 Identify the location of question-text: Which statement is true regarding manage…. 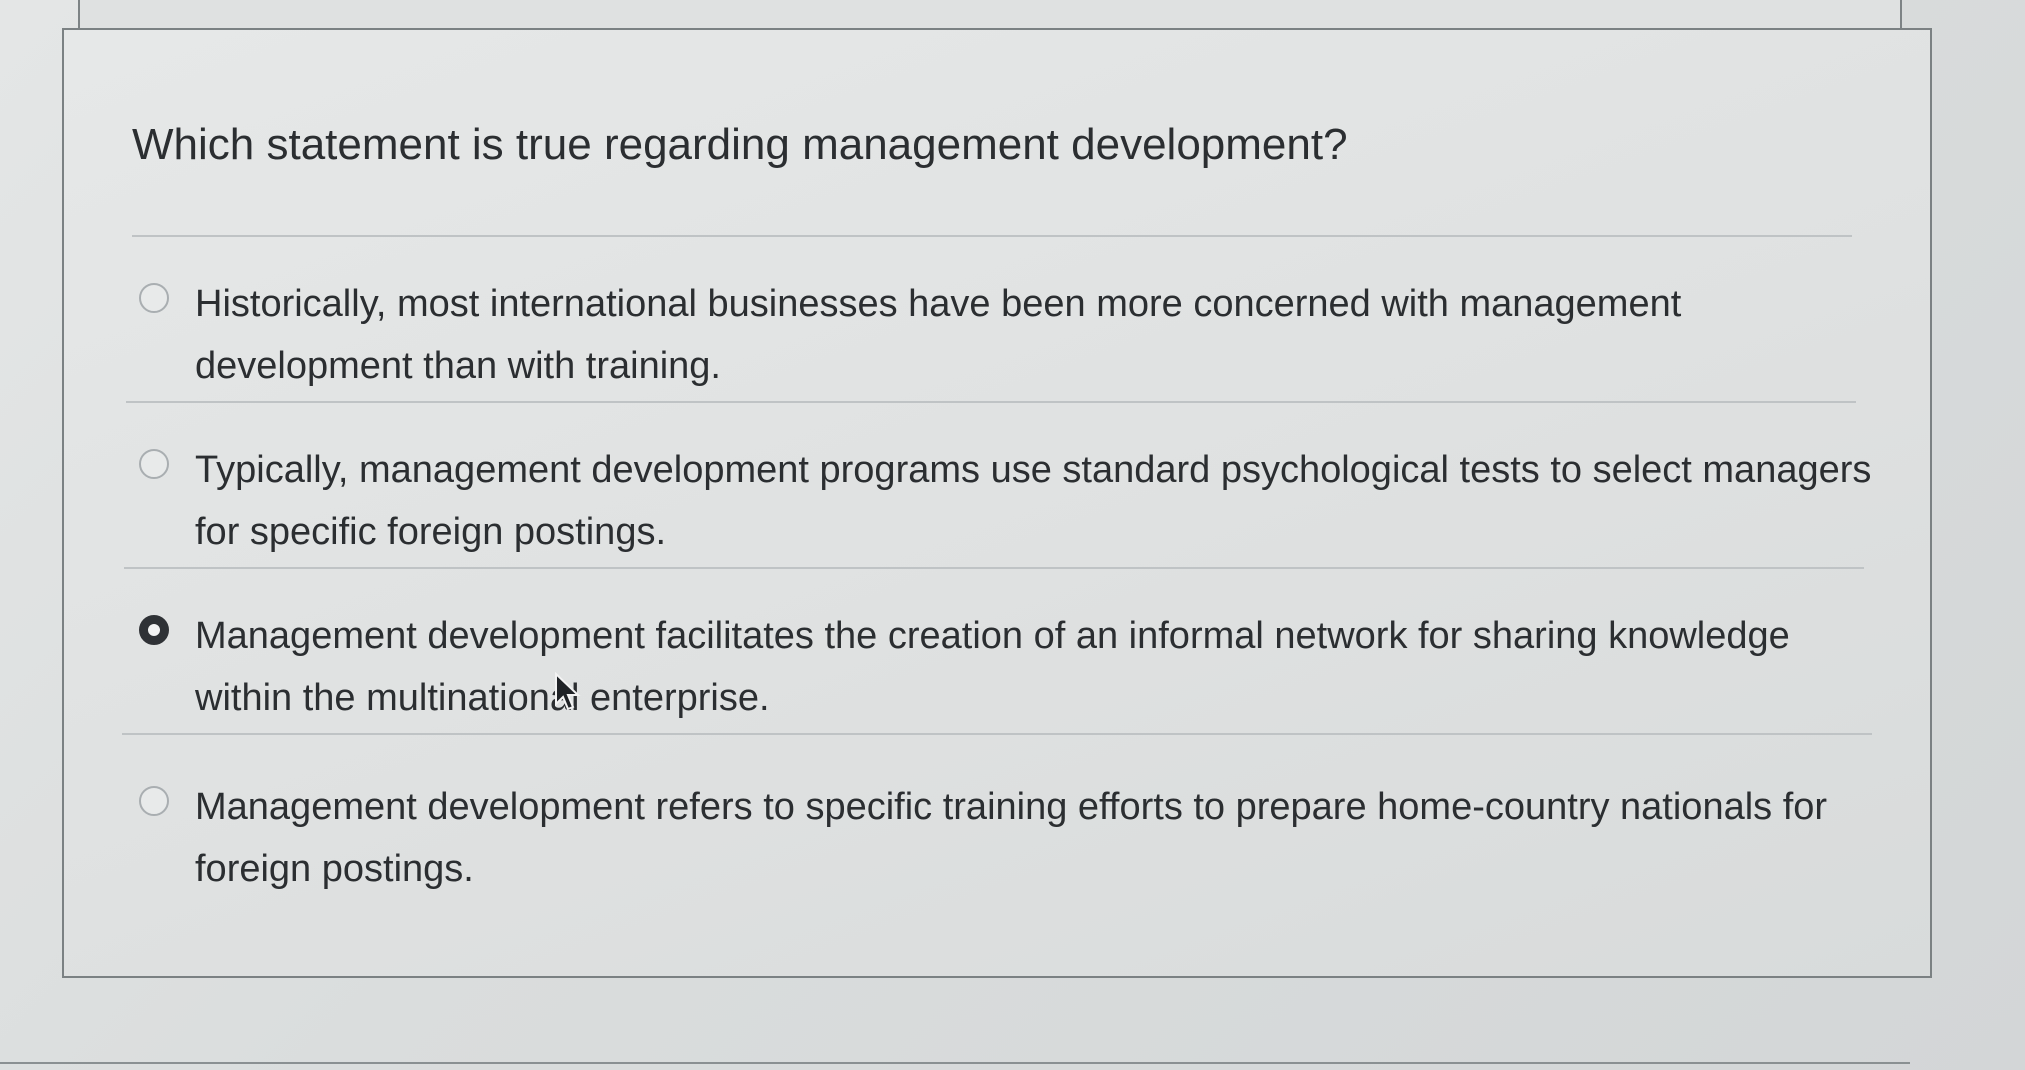
(740, 144).